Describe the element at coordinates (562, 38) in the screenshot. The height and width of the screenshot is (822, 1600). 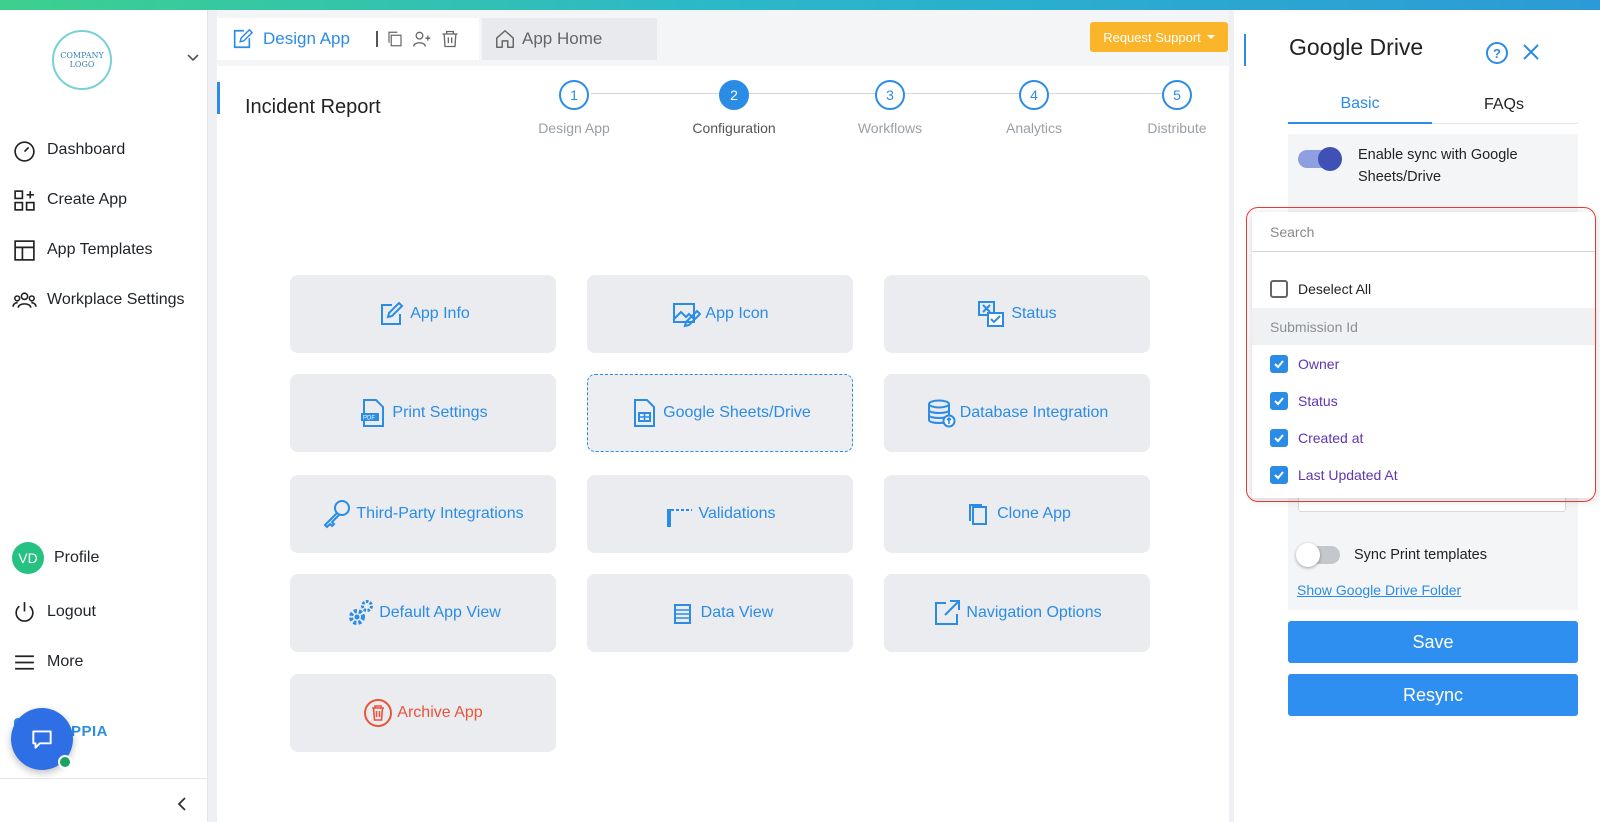
I see `tab-app-home-label: App Home` at that location.